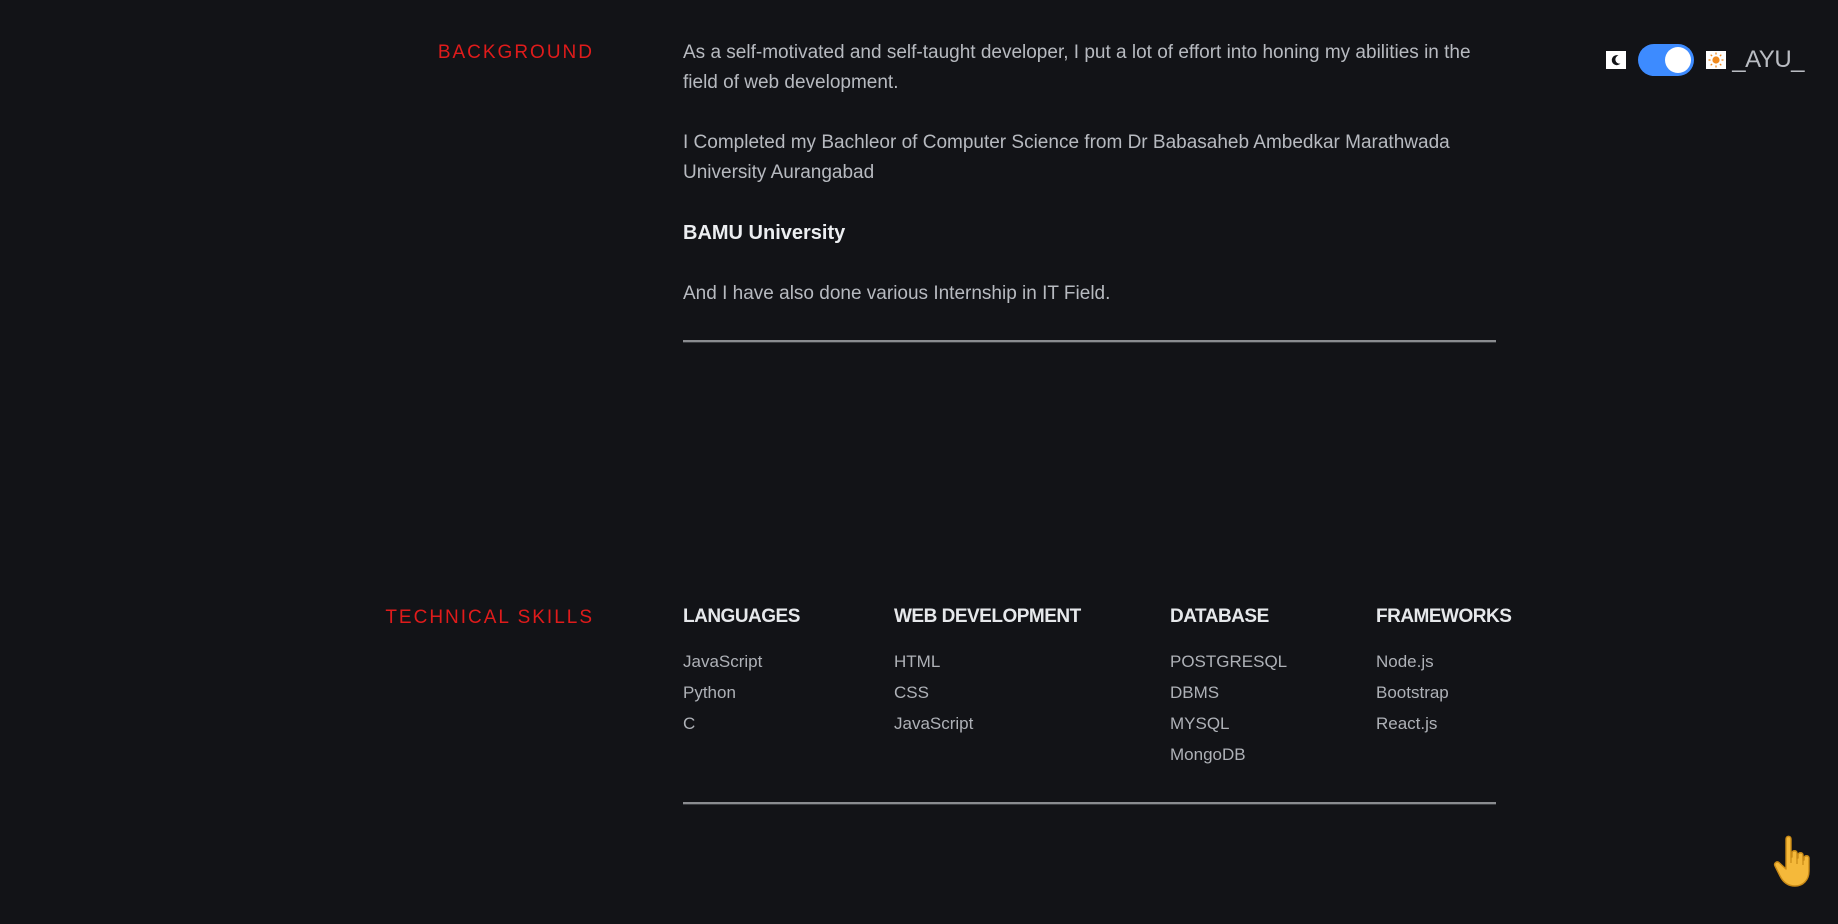 The height and width of the screenshot is (924, 1838). Describe the element at coordinates (1089, 341) in the screenshot. I see `background-divider` at that location.